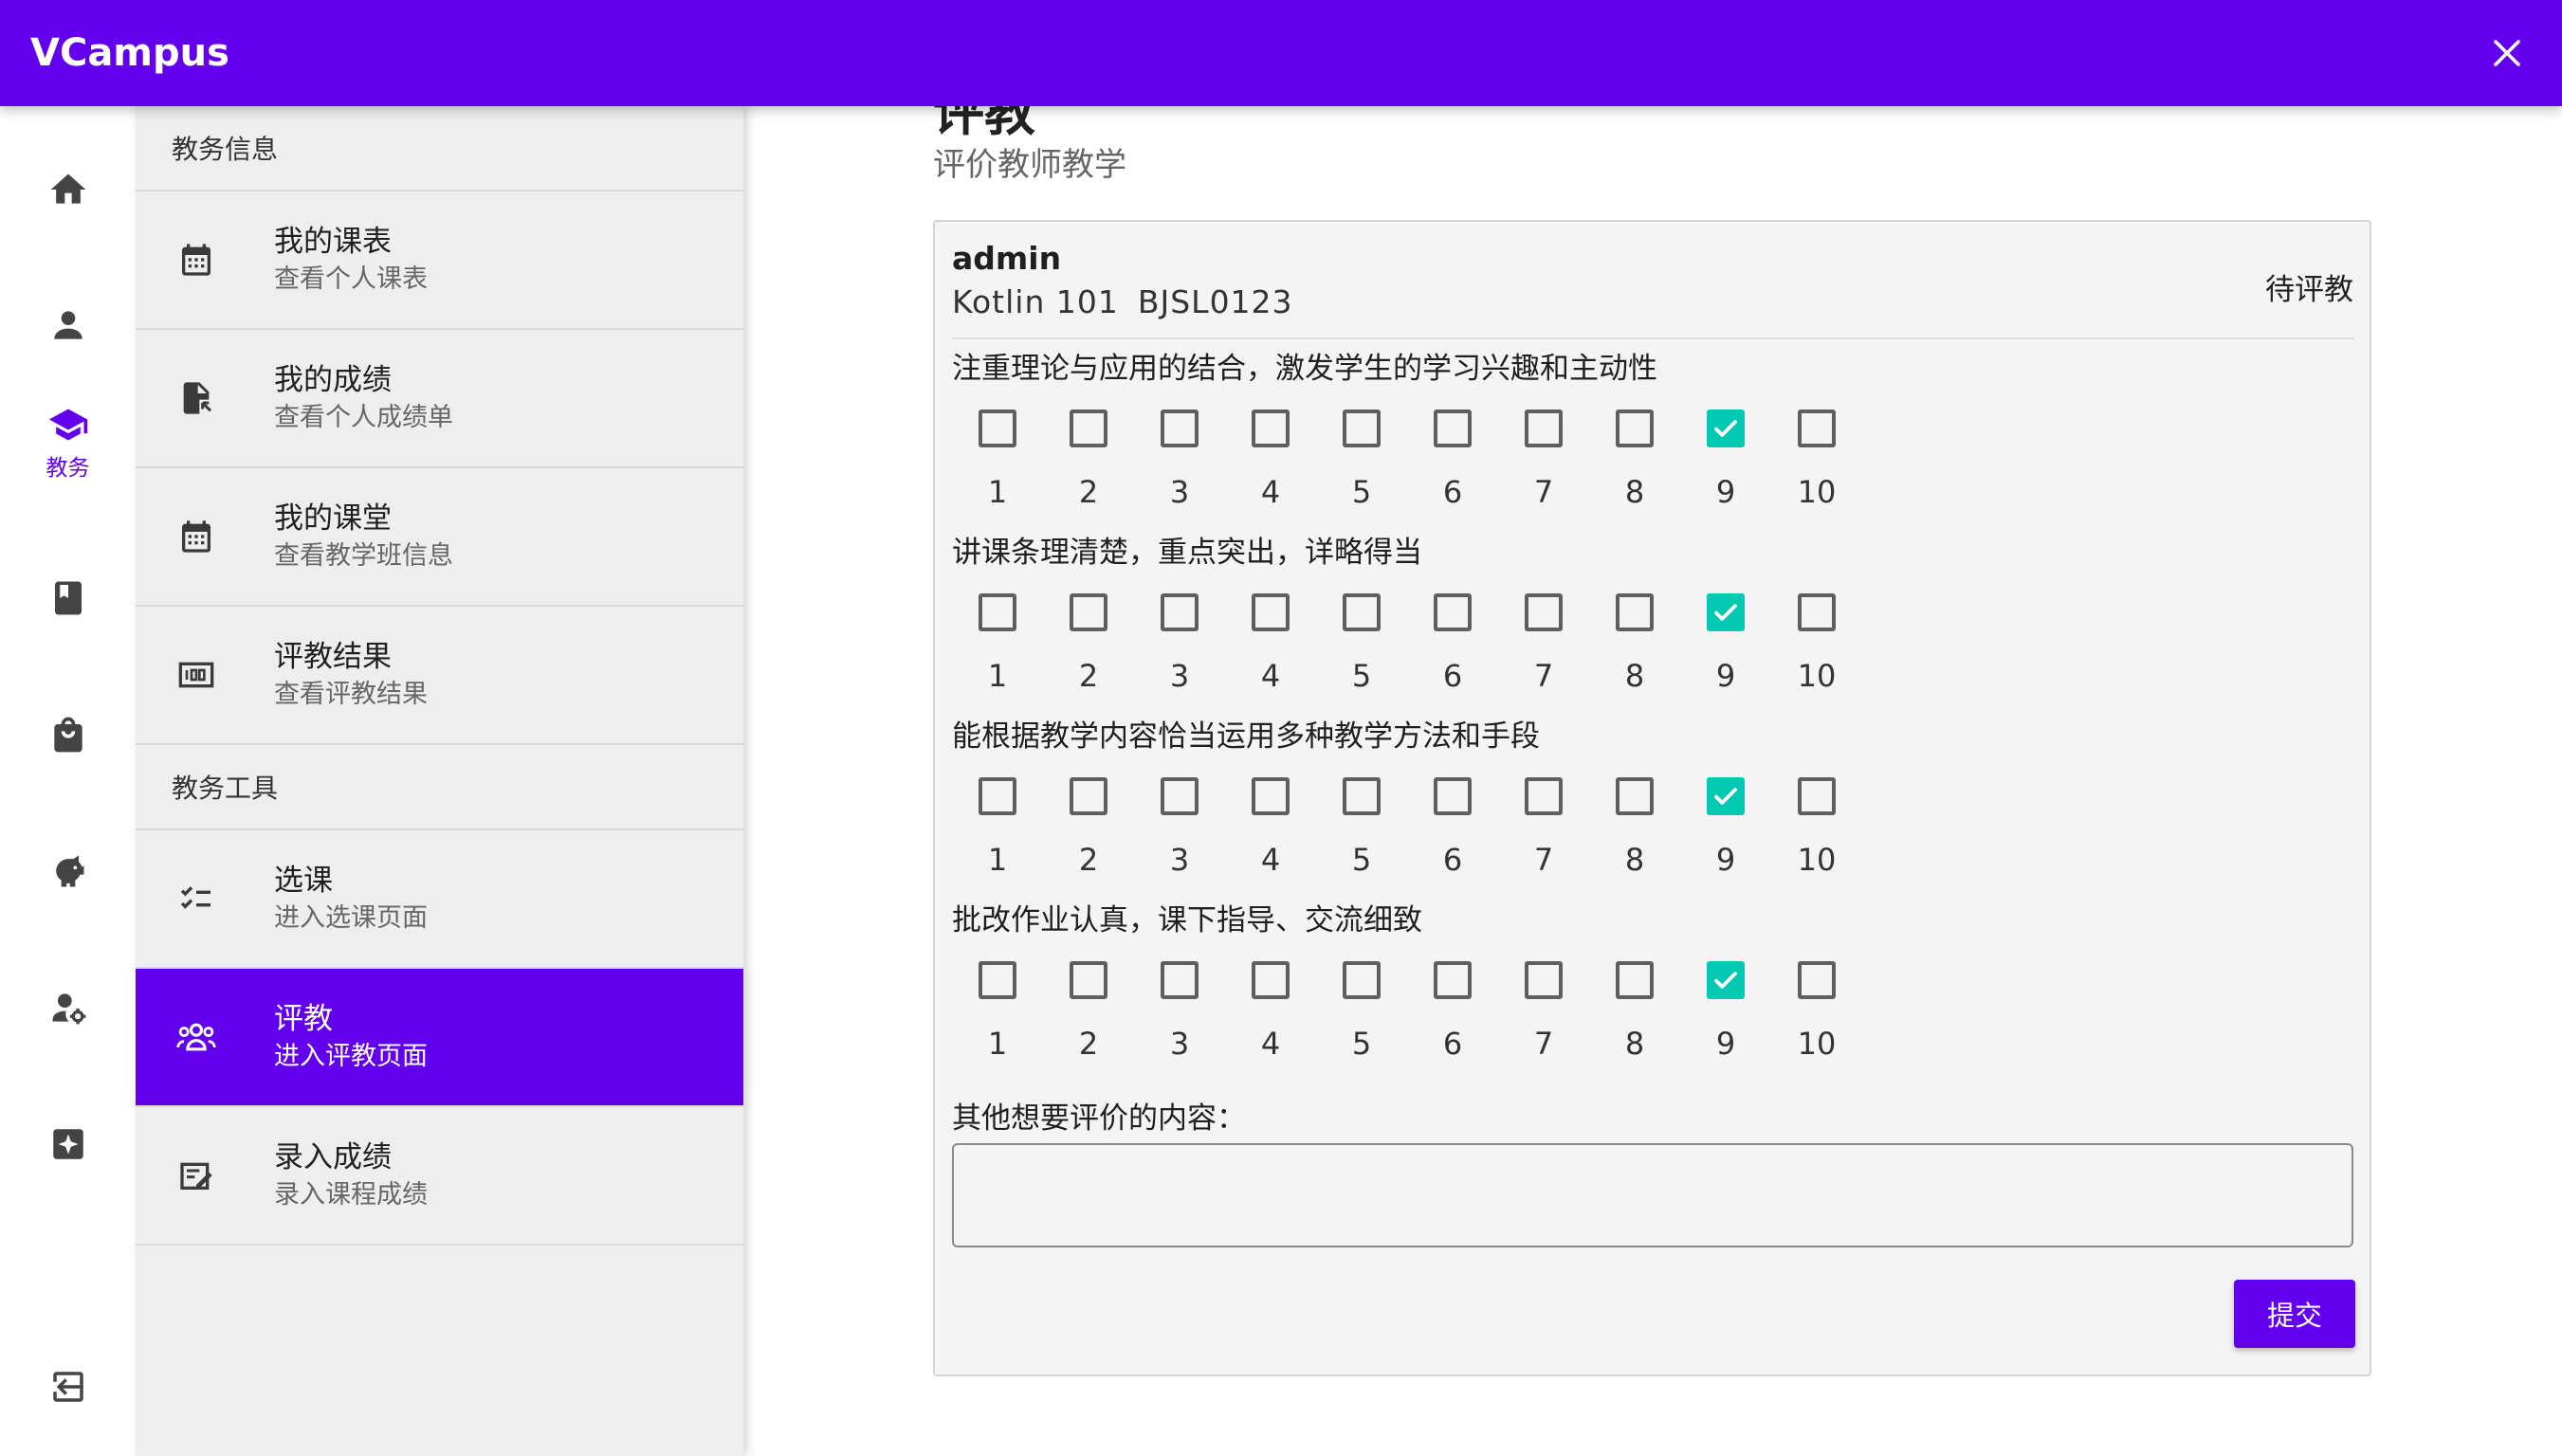 The height and width of the screenshot is (1456, 2562). Describe the element at coordinates (440, 260) in the screenshot. I see `nav-item-my-timetable: 我的课表 查看个人课表` at that location.